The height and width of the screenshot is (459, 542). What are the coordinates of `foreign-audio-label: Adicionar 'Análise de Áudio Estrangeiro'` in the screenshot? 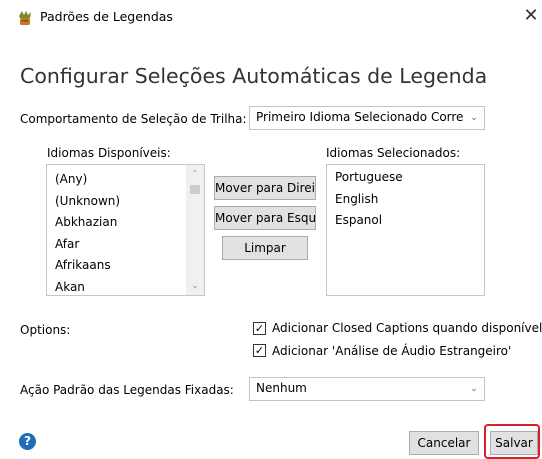 It's located at (391, 351).